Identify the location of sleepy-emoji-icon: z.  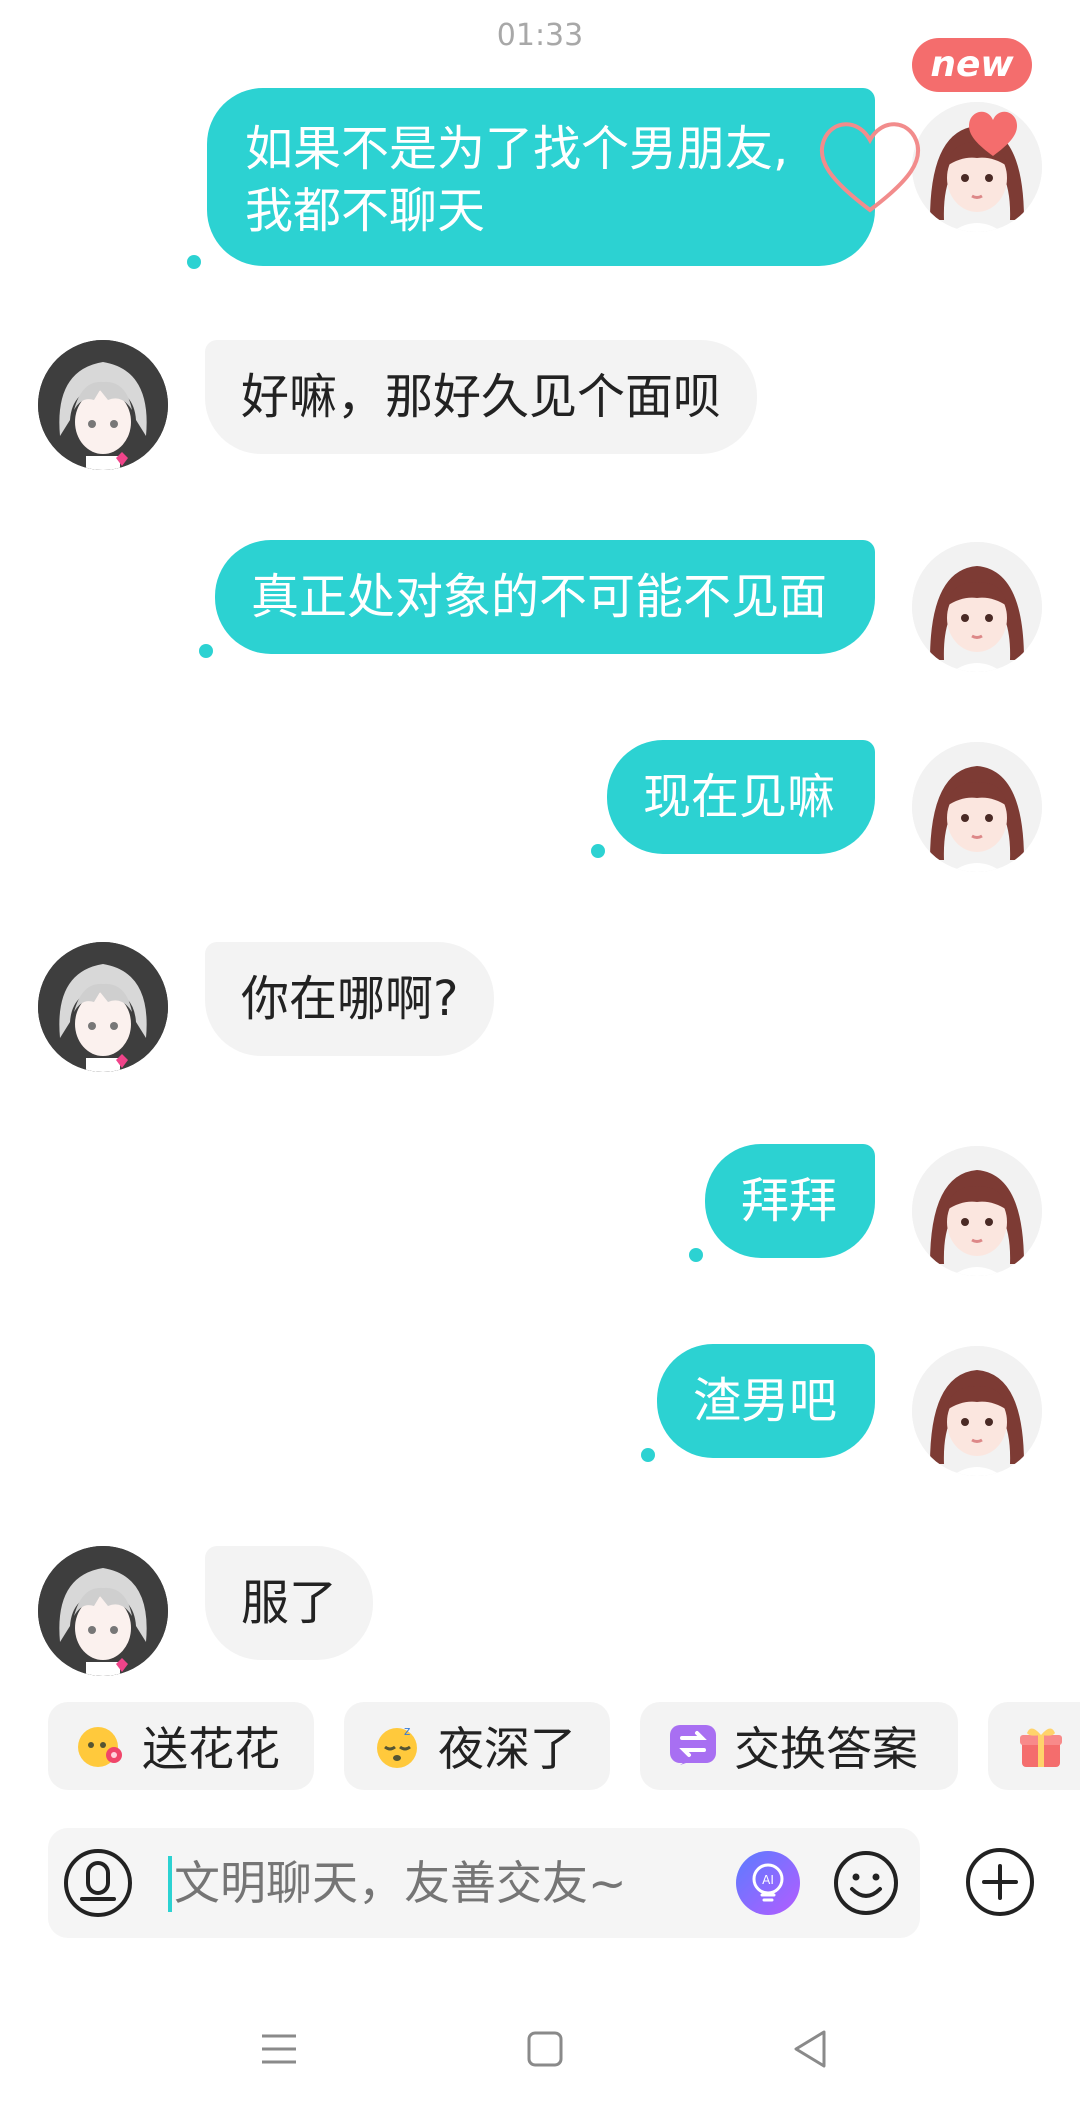
(397, 1746).